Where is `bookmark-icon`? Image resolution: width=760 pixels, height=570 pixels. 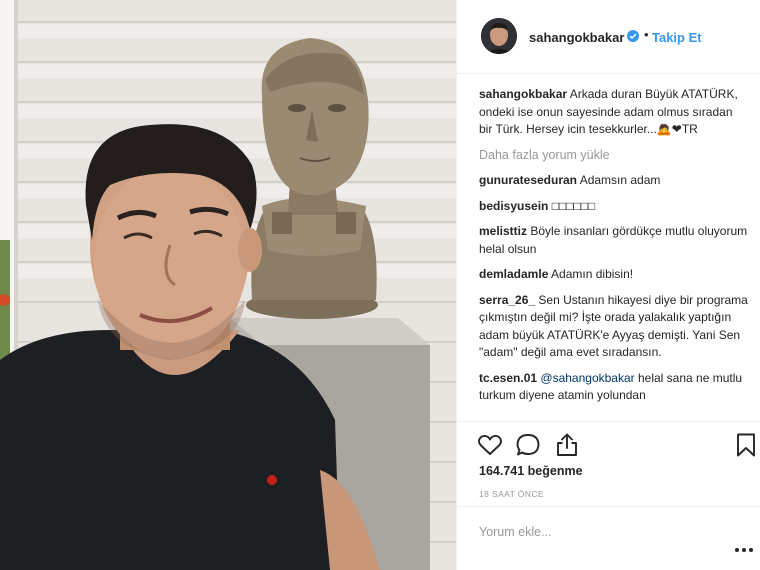
bookmark-icon is located at coordinates (746, 445).